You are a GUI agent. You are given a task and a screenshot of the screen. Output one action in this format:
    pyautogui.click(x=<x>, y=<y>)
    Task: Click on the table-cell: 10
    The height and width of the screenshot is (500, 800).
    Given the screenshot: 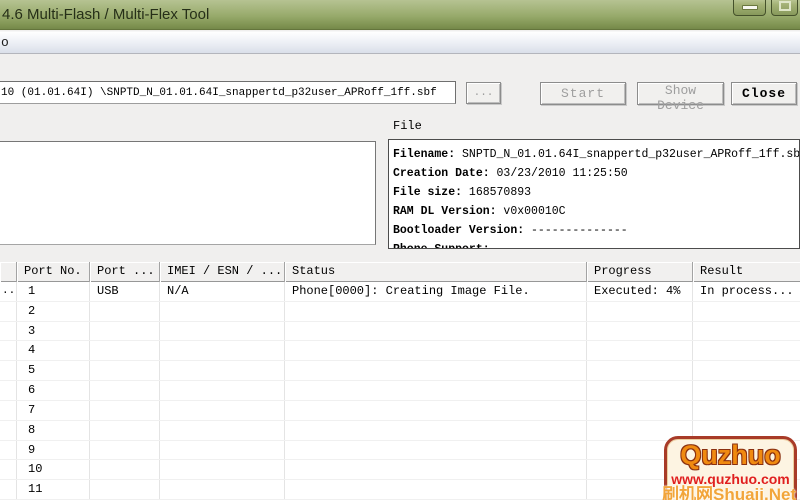 What is the action you would take?
    pyautogui.click(x=53, y=470)
    